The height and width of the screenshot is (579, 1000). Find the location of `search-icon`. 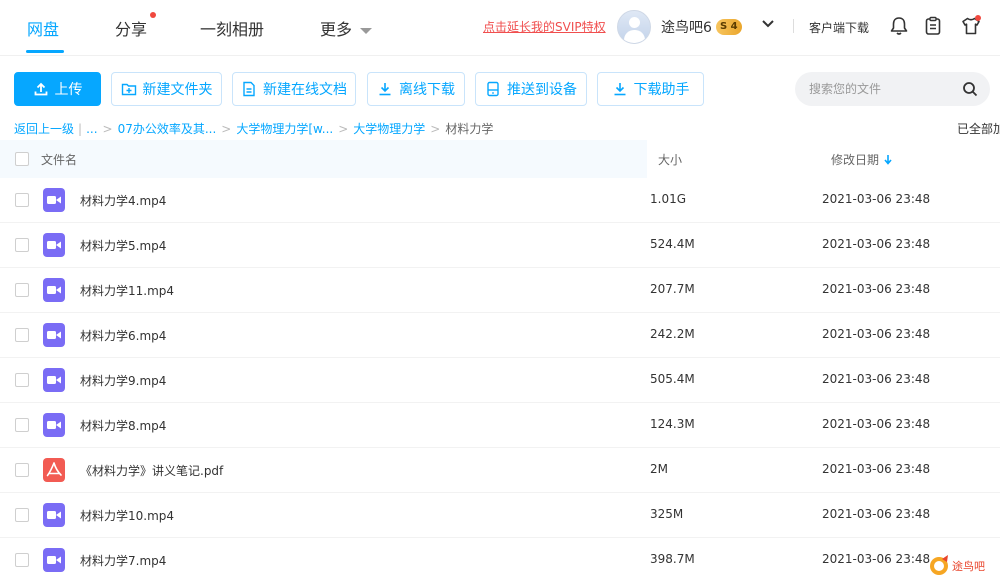

search-icon is located at coordinates (970, 89).